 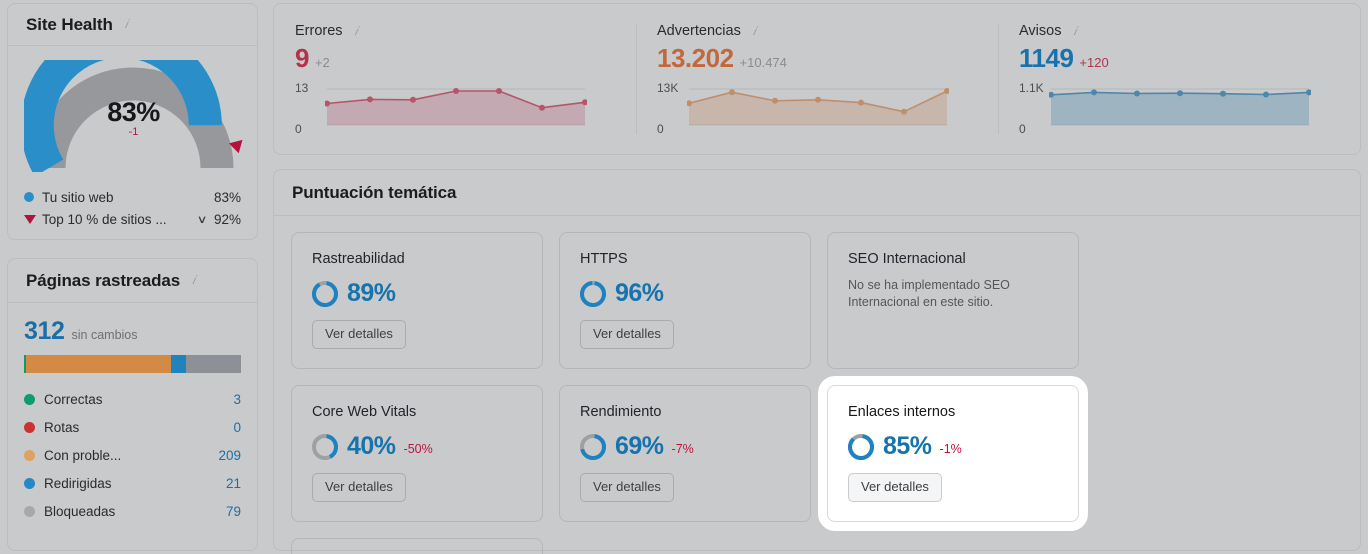 What do you see at coordinates (44, 331) in the screenshot?
I see `crawled-total-value: 312` at bounding box center [44, 331].